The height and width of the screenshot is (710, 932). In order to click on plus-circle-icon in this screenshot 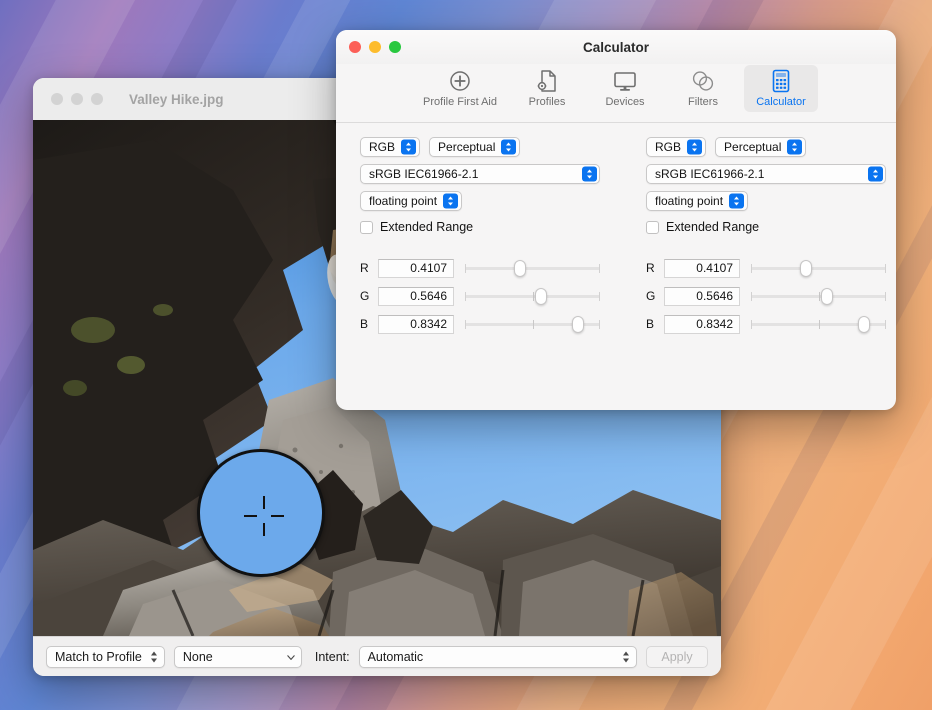, I will do `click(460, 81)`.